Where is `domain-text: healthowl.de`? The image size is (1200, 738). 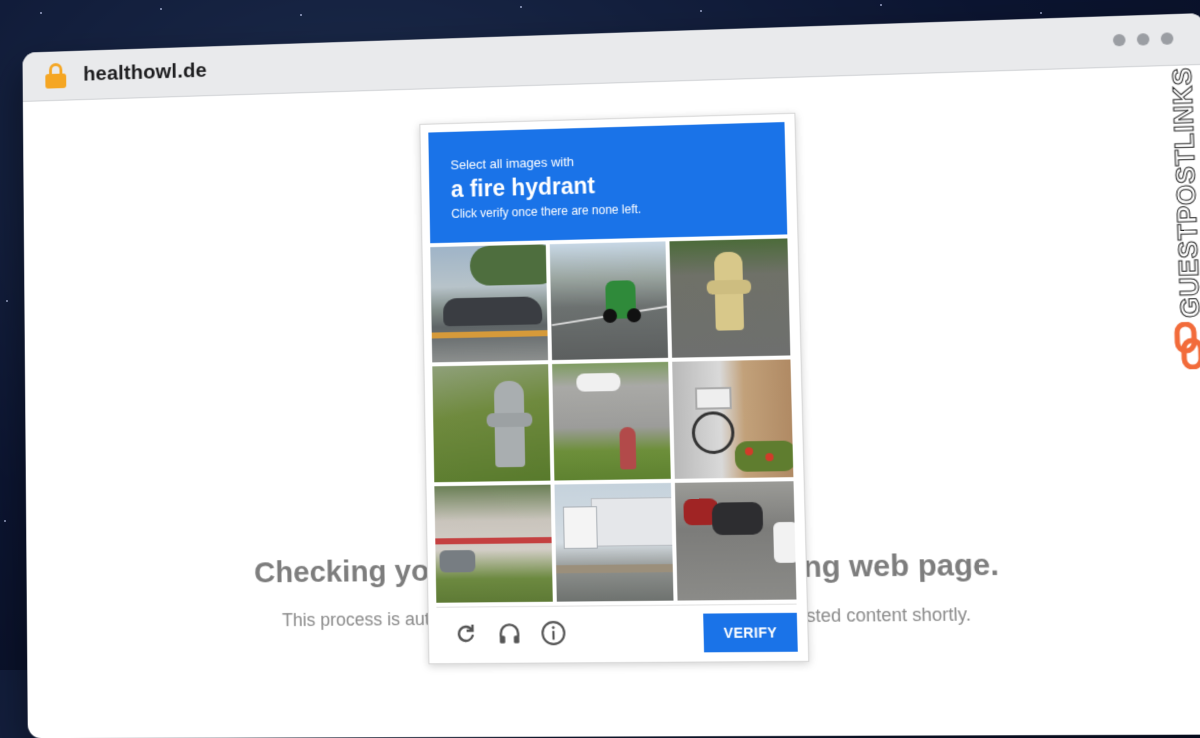 domain-text: healthowl.de is located at coordinates (145, 72).